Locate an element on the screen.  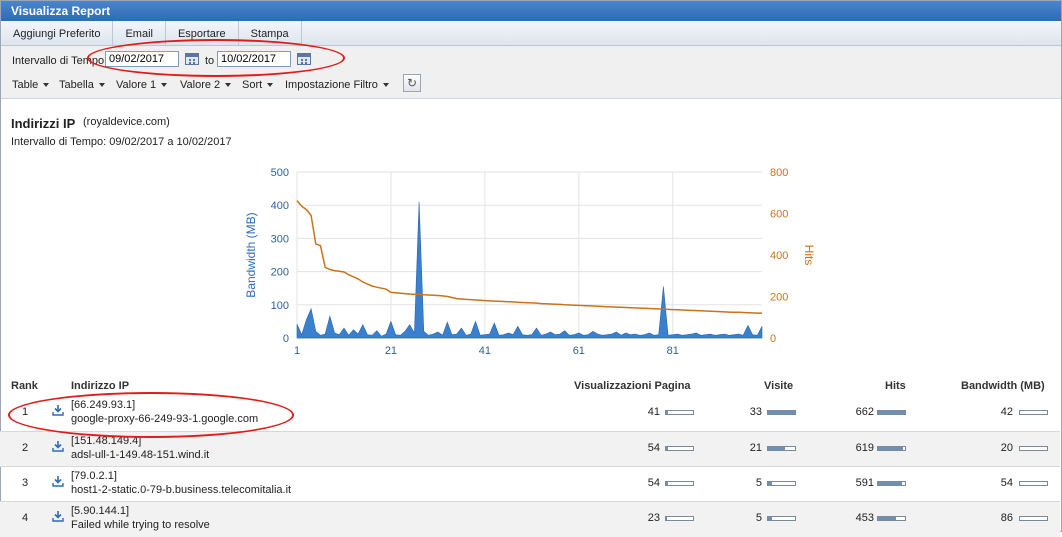
annotation-circle-date is located at coordinates (216, 58).